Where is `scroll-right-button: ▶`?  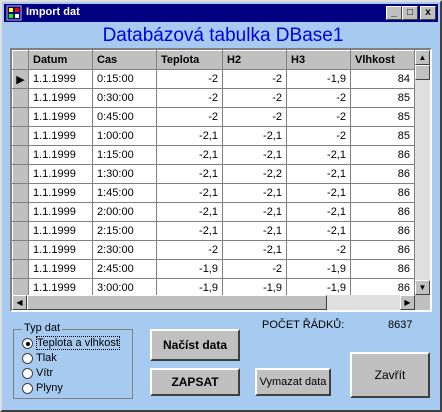 scroll-right-button: ▶ is located at coordinates (407, 302).